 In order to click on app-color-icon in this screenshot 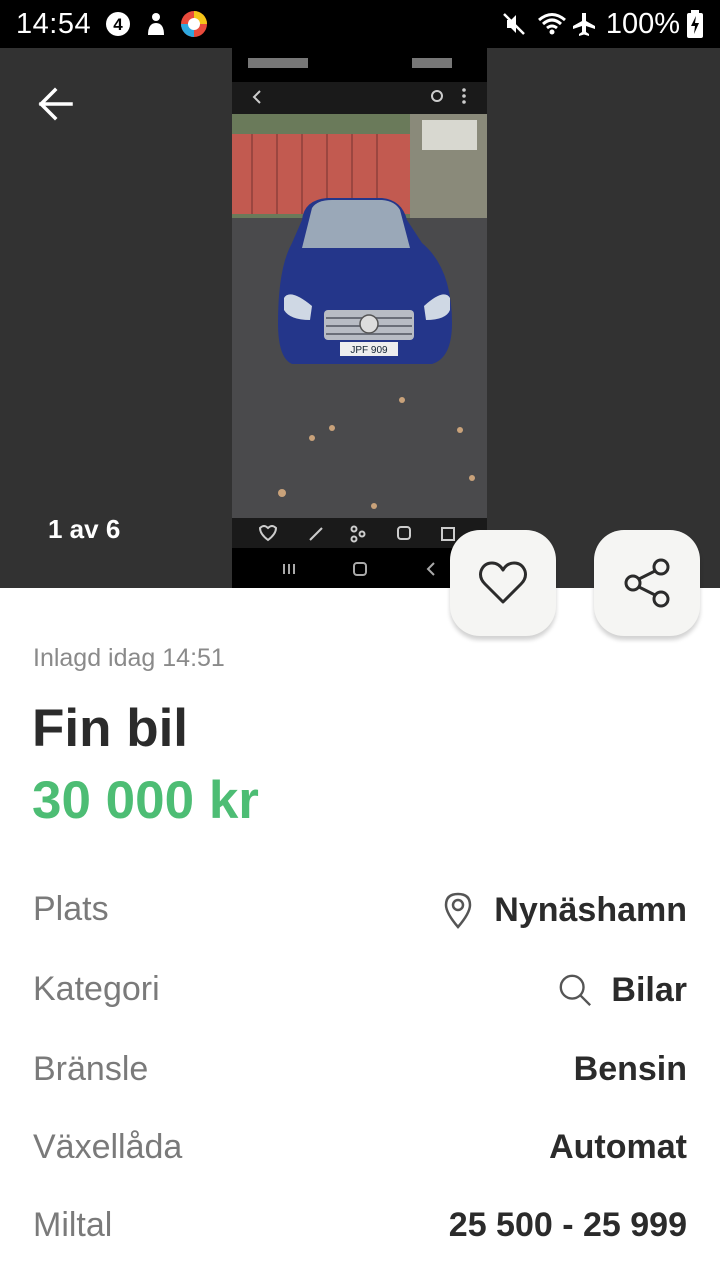, I will do `click(194, 24)`.